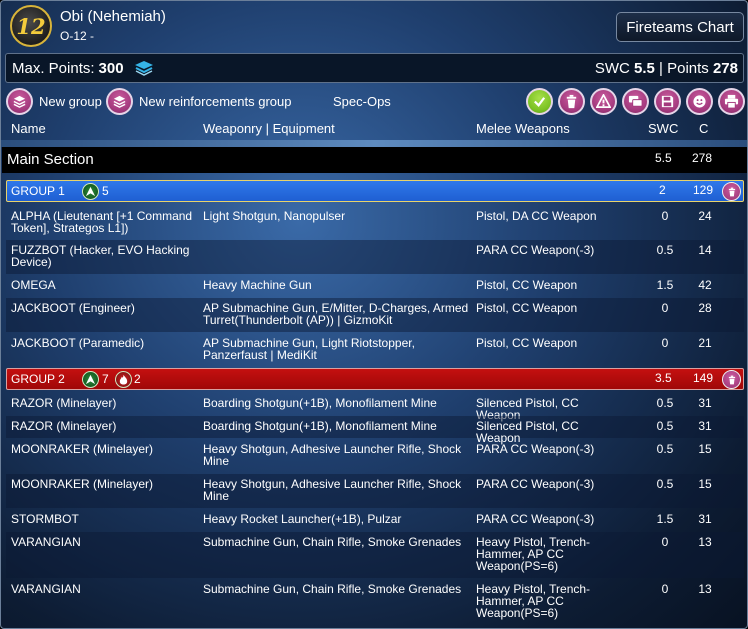 The image size is (748, 629). Describe the element at coordinates (705, 449) in the screenshot. I see `unit-cost: 15` at that location.